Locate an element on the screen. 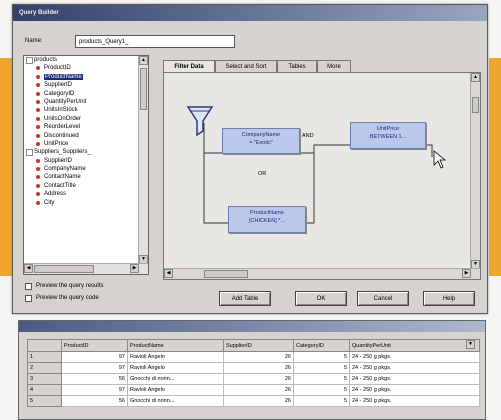  help-button: Help is located at coordinates (449, 298).